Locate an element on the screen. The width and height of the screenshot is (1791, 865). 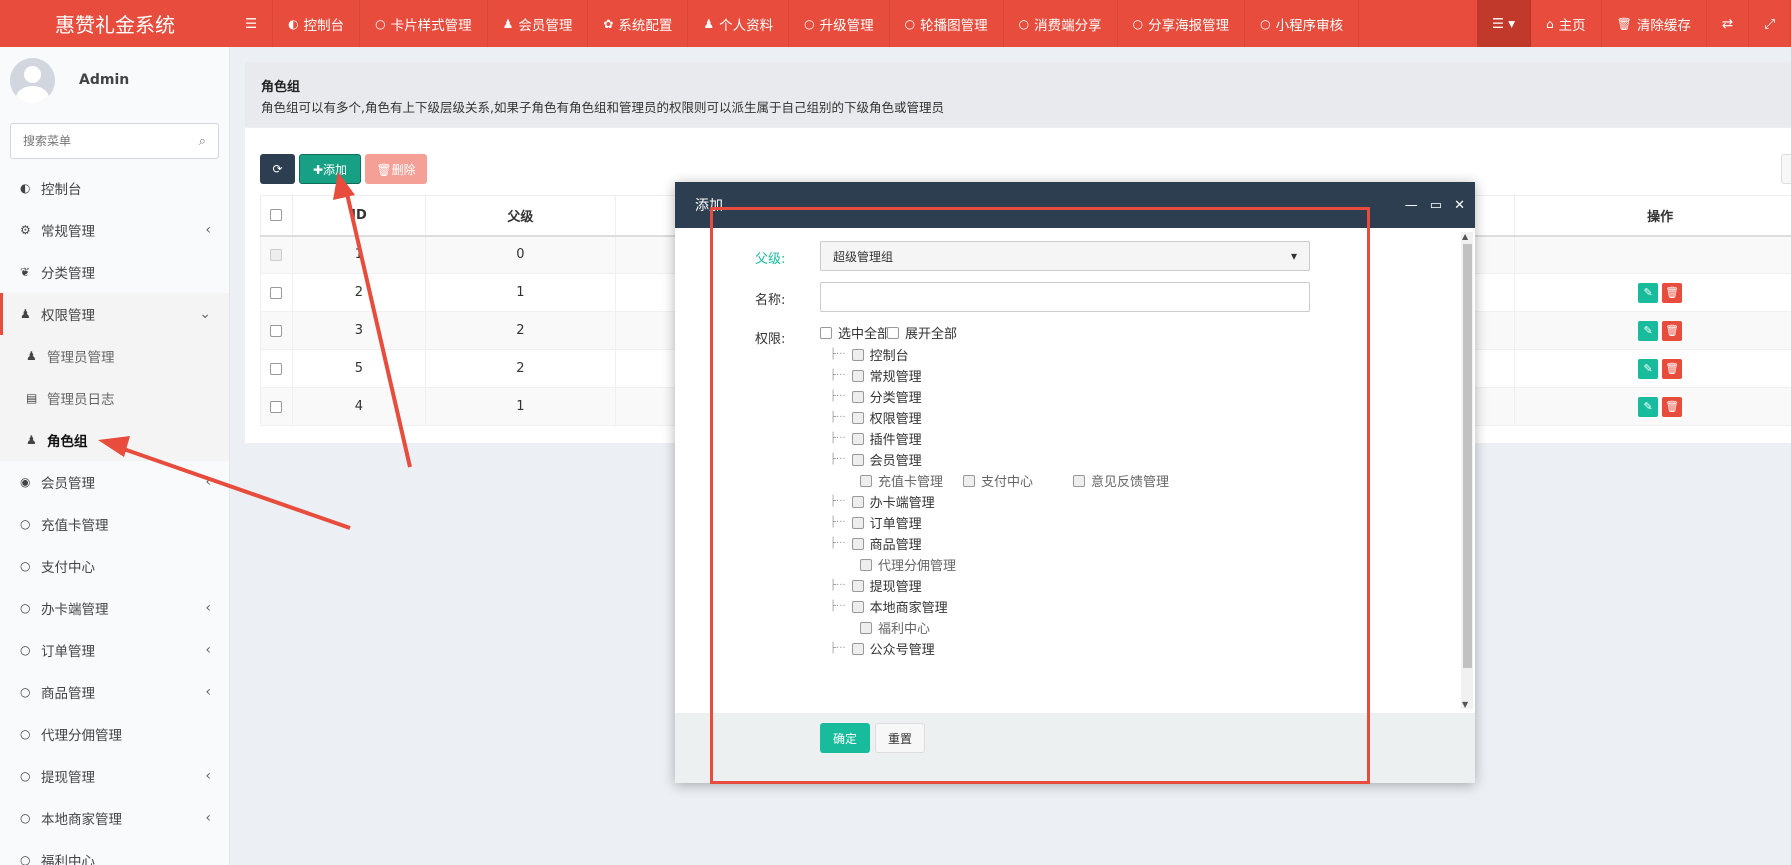
topnav-item: ○ 分享海报管理 is located at coordinates (1182, 23).